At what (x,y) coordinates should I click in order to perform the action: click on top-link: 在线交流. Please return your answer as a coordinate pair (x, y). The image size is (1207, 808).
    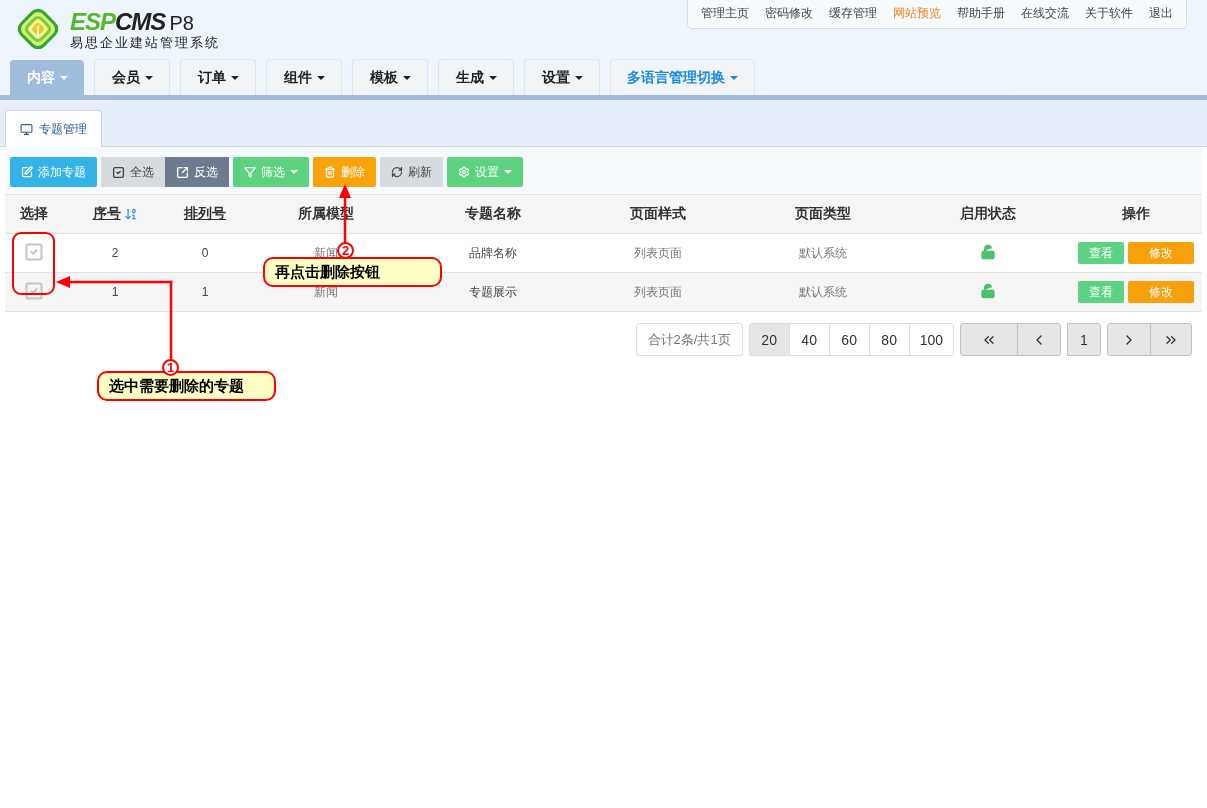
    Looking at the image, I should click on (1045, 13).